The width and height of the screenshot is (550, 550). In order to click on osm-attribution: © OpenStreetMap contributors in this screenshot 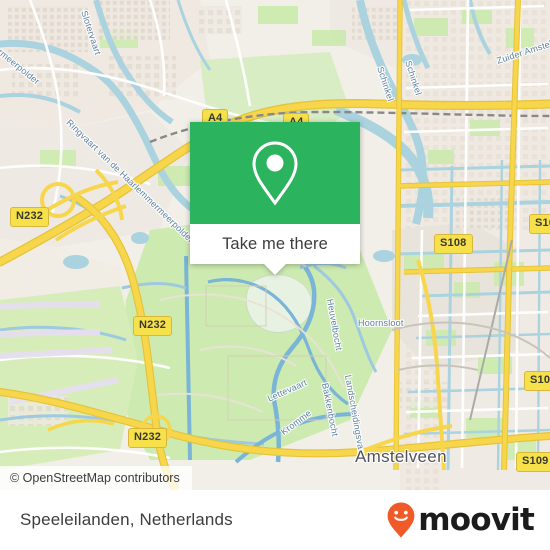, I will do `click(96, 478)`.